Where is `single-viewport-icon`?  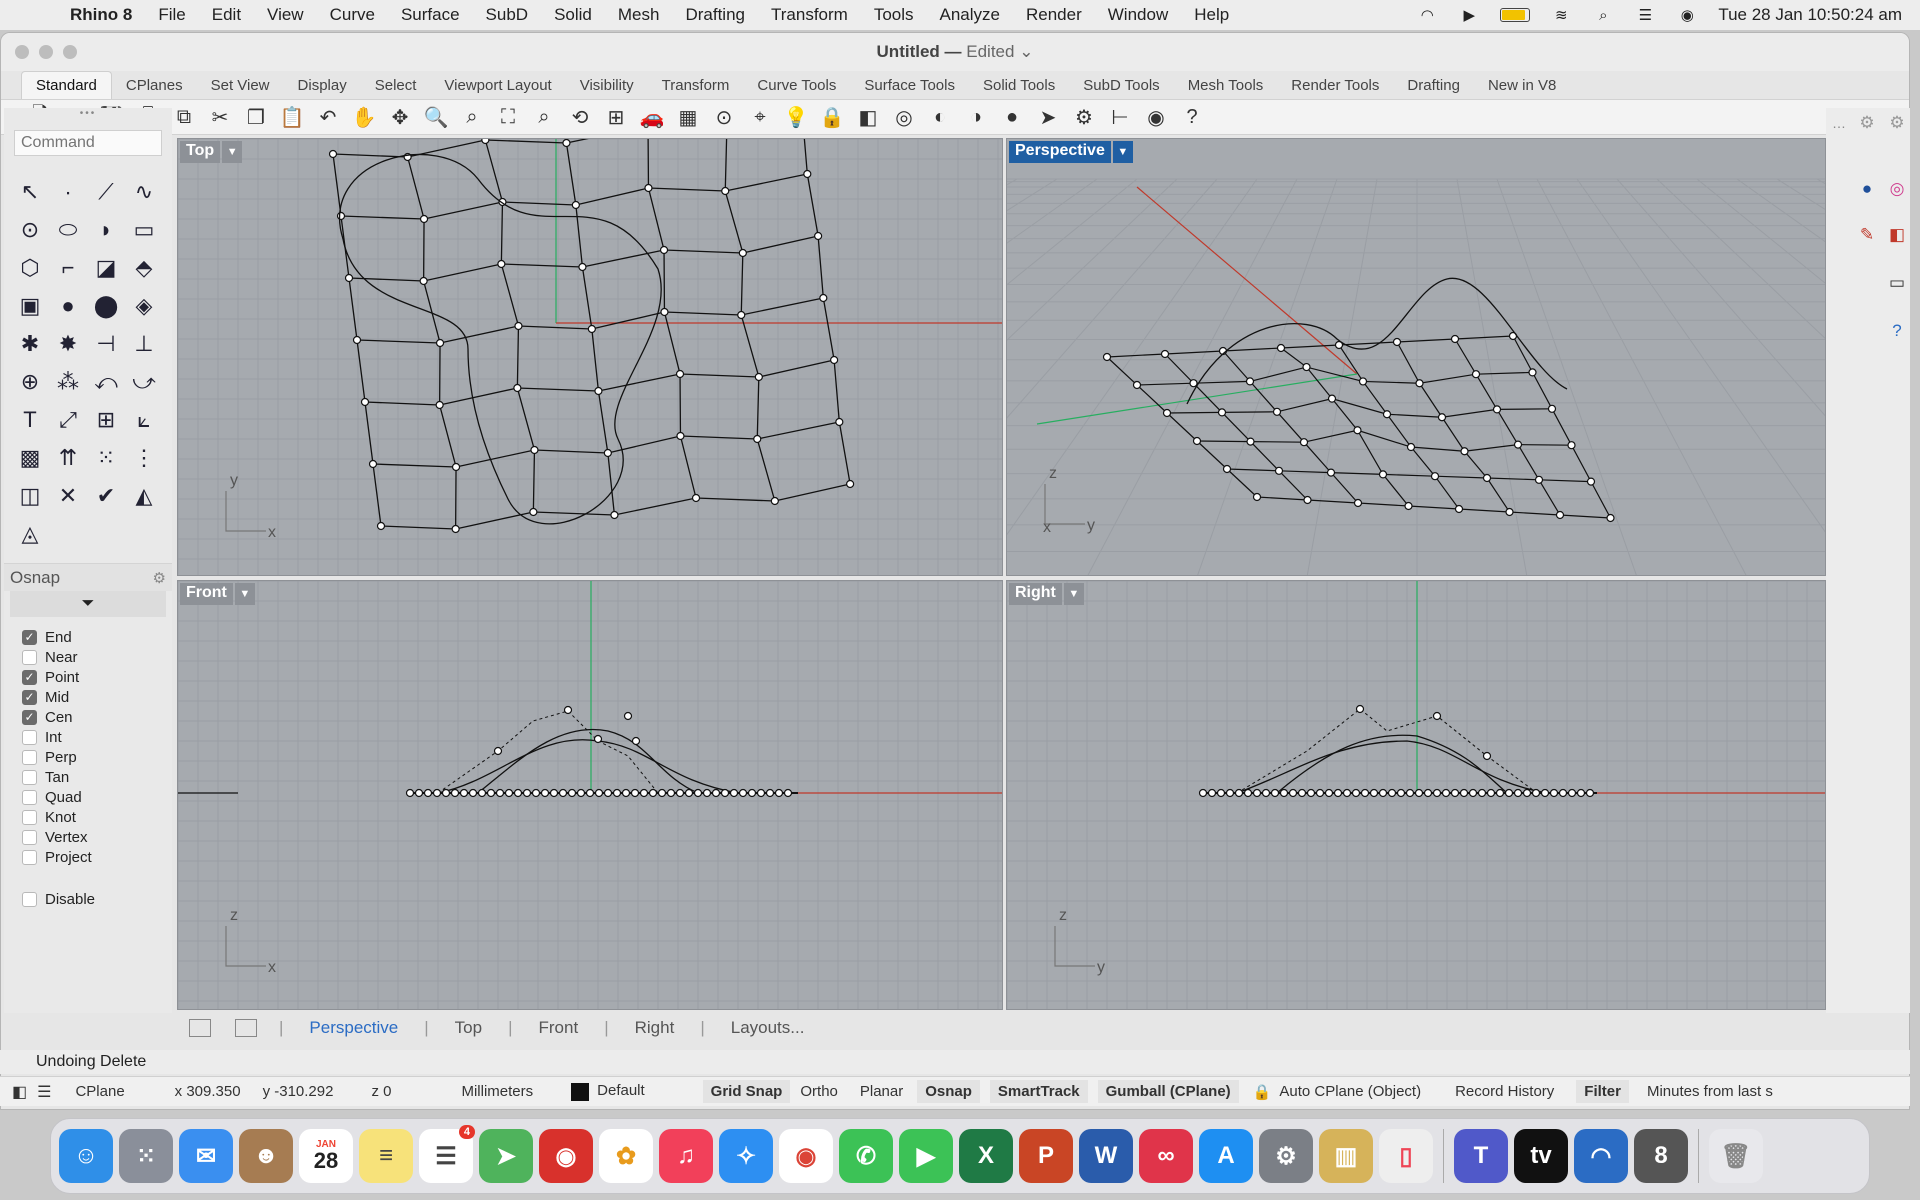
single-viewport-icon is located at coordinates (246, 1028).